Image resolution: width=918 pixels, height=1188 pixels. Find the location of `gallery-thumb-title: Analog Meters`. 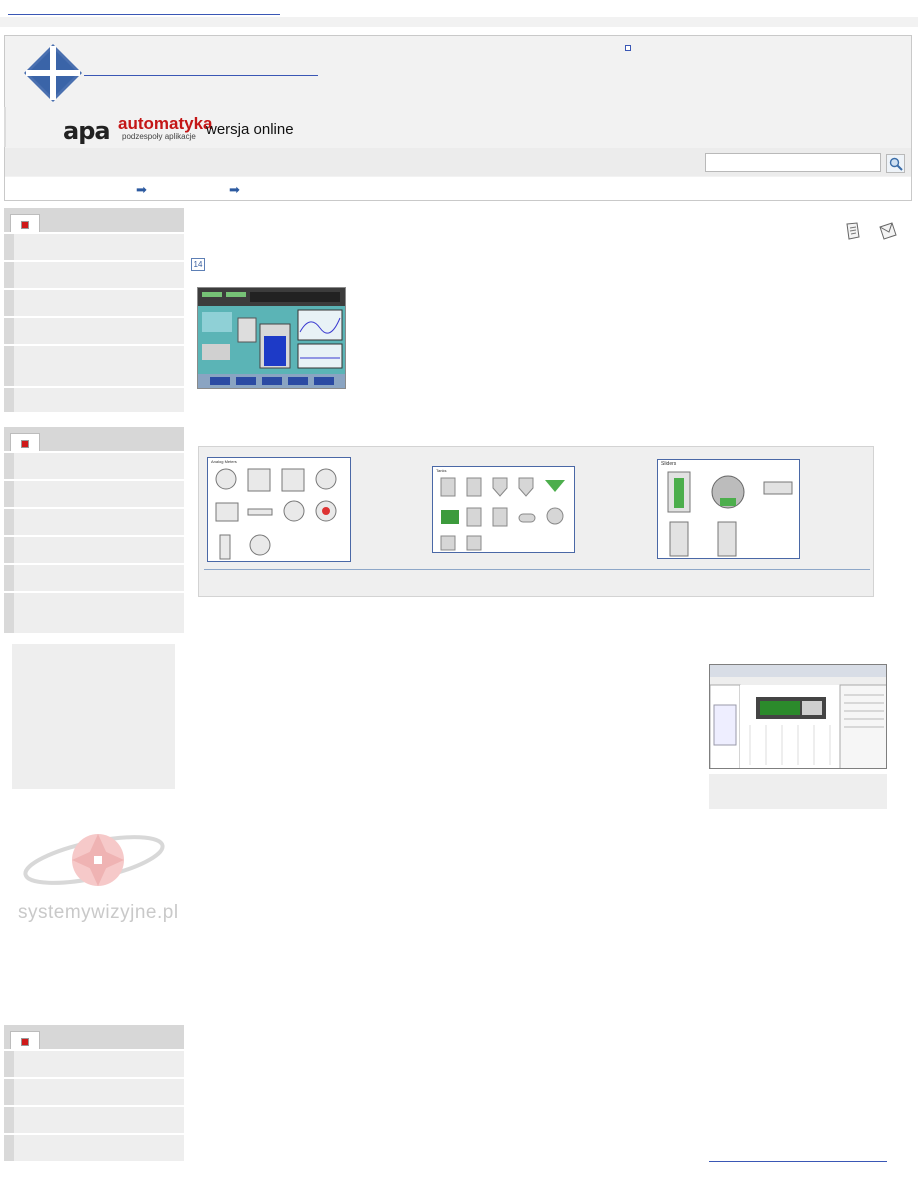

gallery-thumb-title: Analog Meters is located at coordinates (224, 461).